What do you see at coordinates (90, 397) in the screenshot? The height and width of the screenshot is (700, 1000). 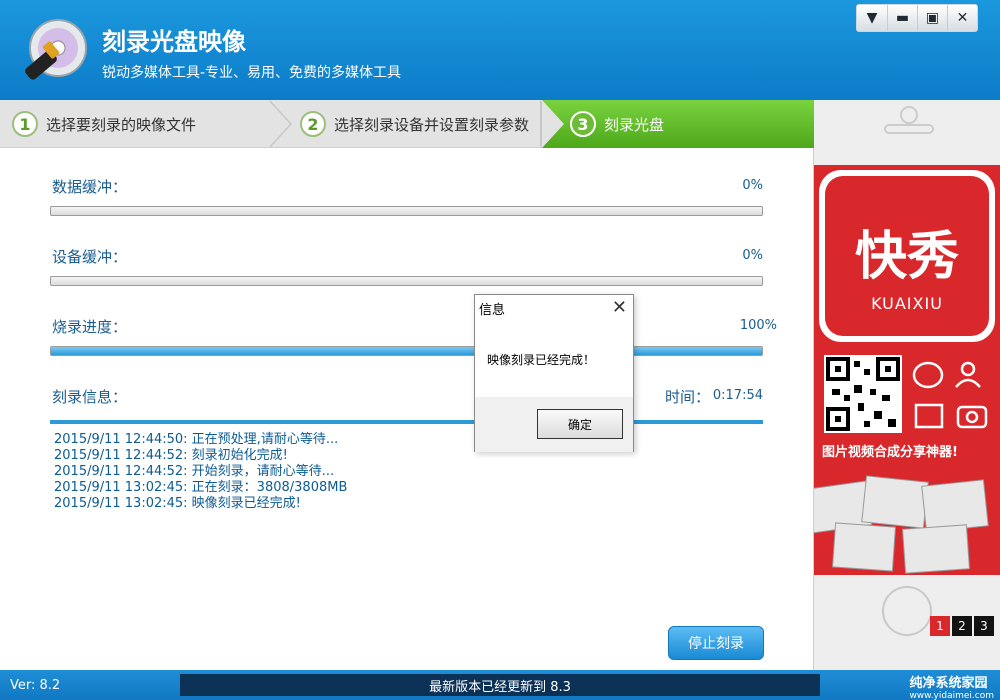 I see `burn-info-label: 刻录信息：` at bounding box center [90, 397].